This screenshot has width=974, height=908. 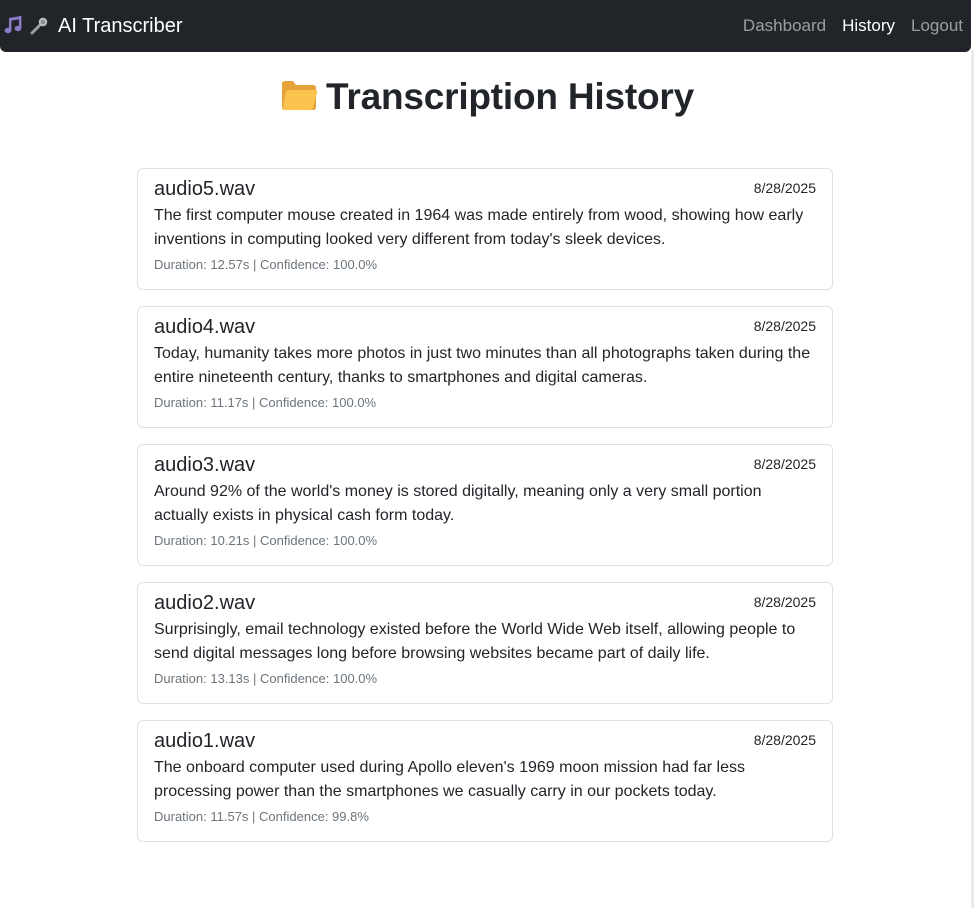 I want to click on brand: AI Transcriber, so click(x=93, y=26).